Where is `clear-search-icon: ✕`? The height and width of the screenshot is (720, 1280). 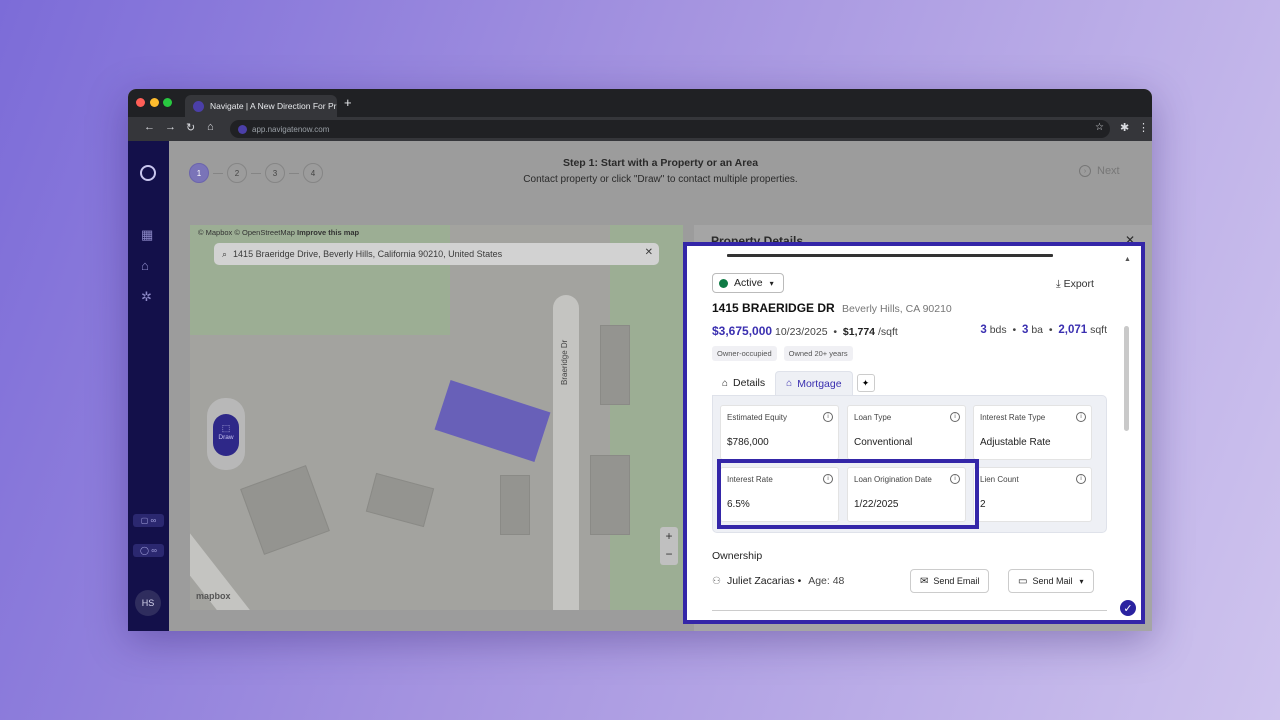
clear-search-icon: ✕ is located at coordinates (649, 252).